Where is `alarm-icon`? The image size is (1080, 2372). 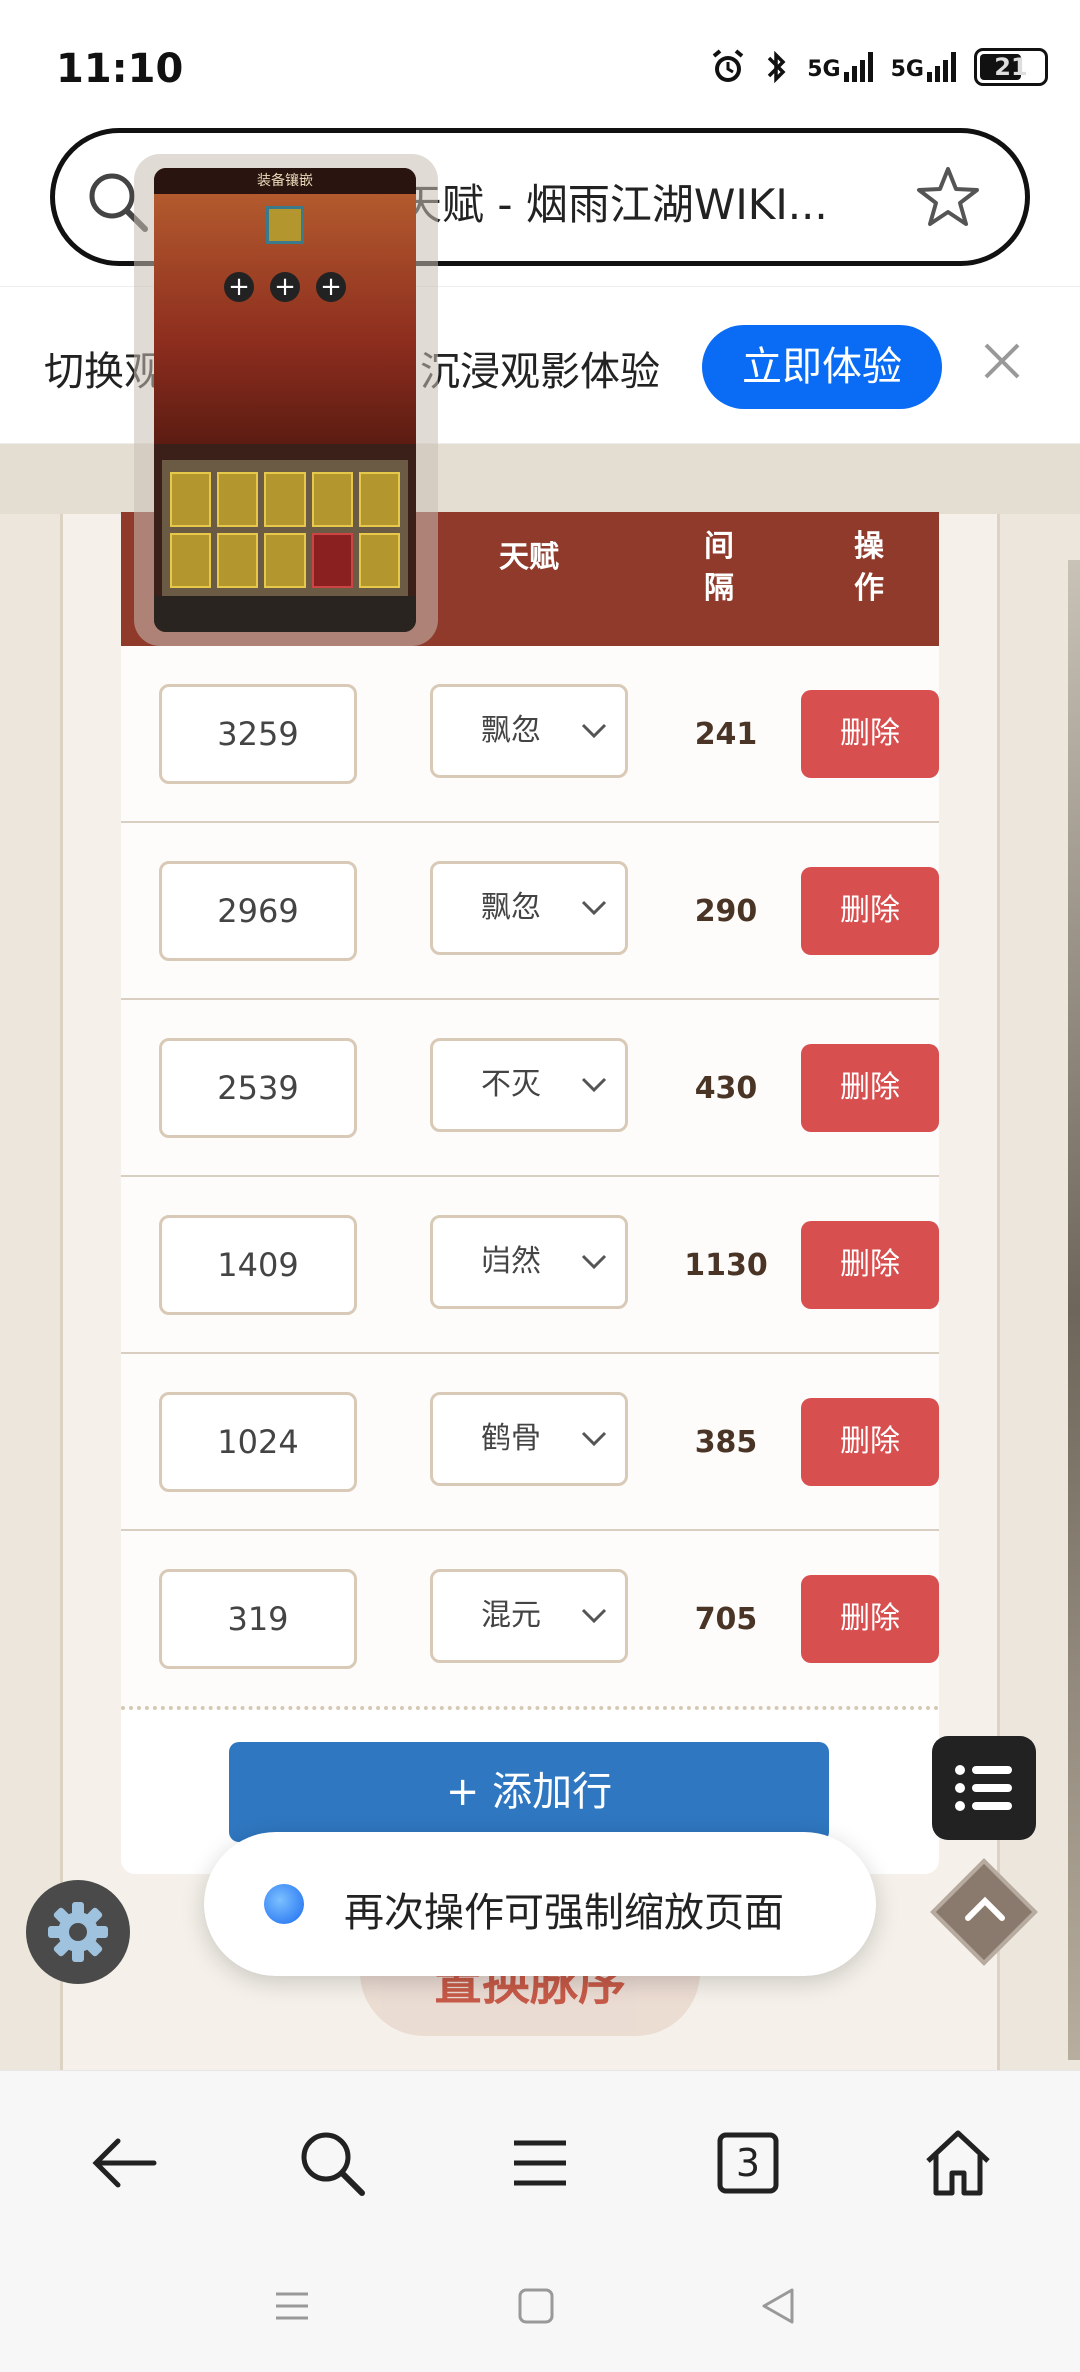
alarm-icon is located at coordinates (728, 65).